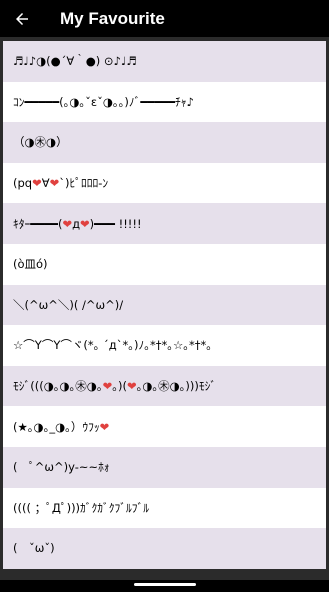 The image size is (329, 592). I want to click on favourite-item-5: ｷﾀｰ━━━━(❤ д ❤)━━━ !!!!!, so click(164, 223).